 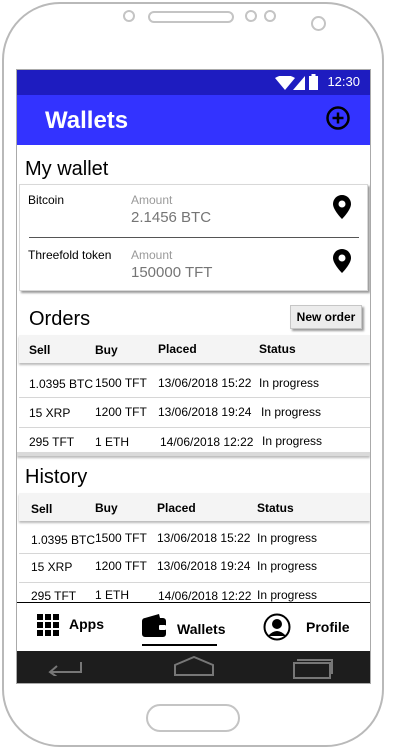 I want to click on recents-icon, so click(x=313, y=668).